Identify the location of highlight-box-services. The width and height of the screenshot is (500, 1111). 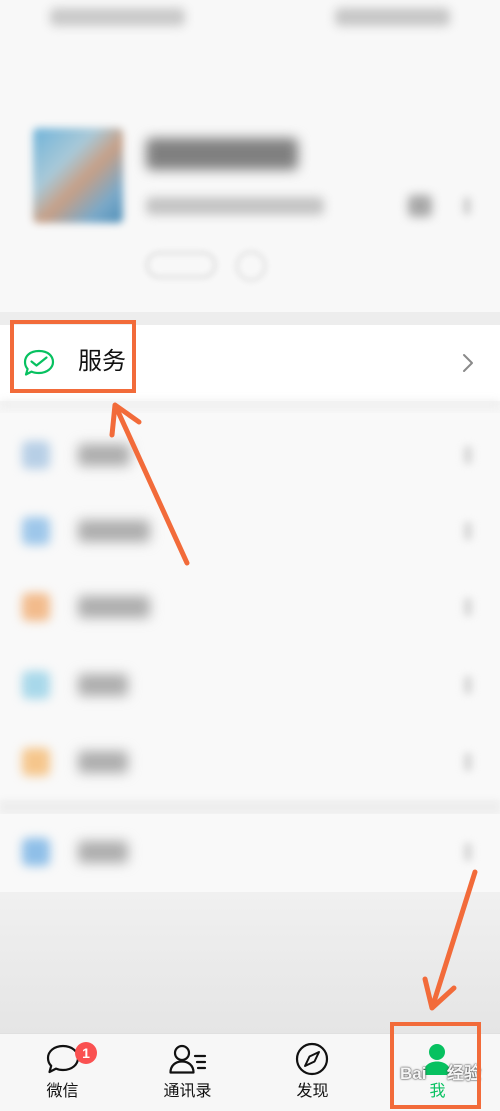
(73, 356).